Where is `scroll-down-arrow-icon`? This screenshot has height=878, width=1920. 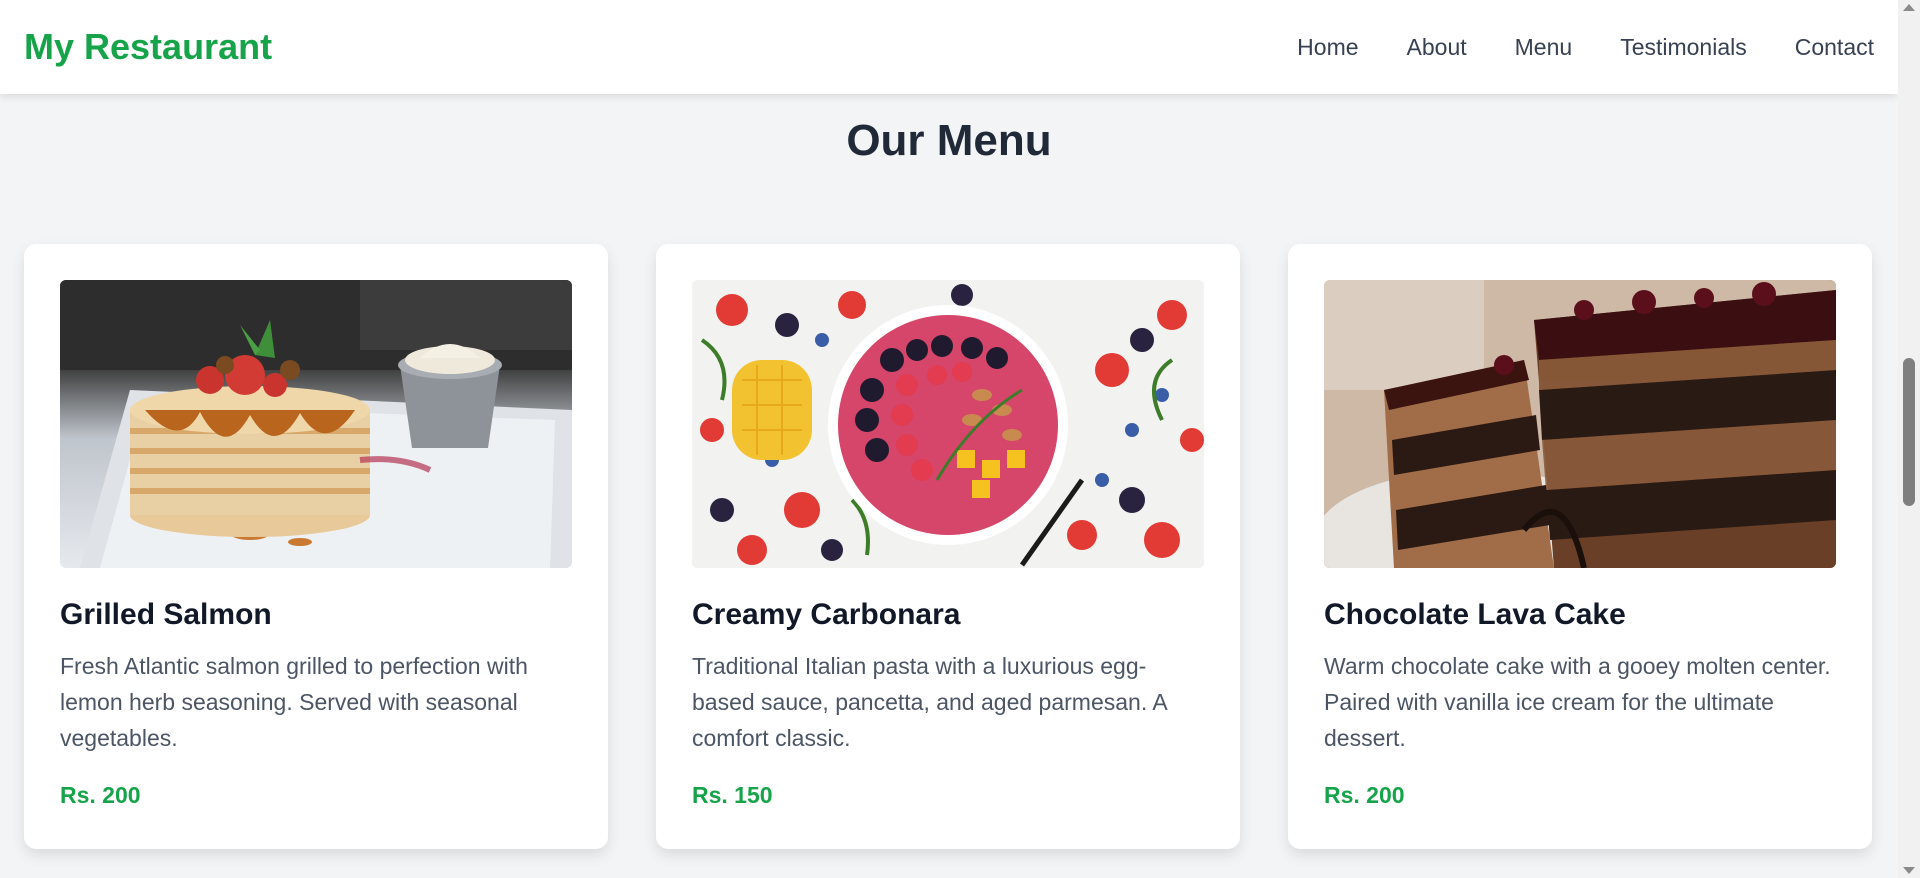
scroll-down-arrow-icon is located at coordinates (1909, 870).